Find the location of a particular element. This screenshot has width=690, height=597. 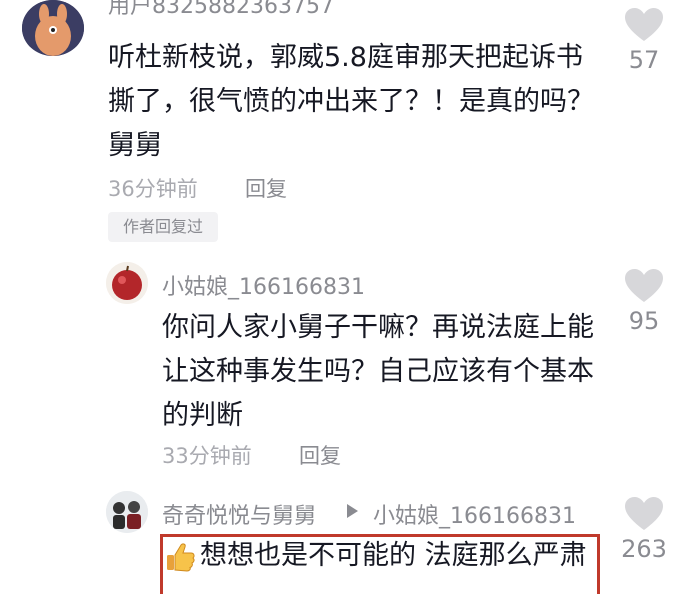

like-button: 263 is located at coordinates (644, 530).